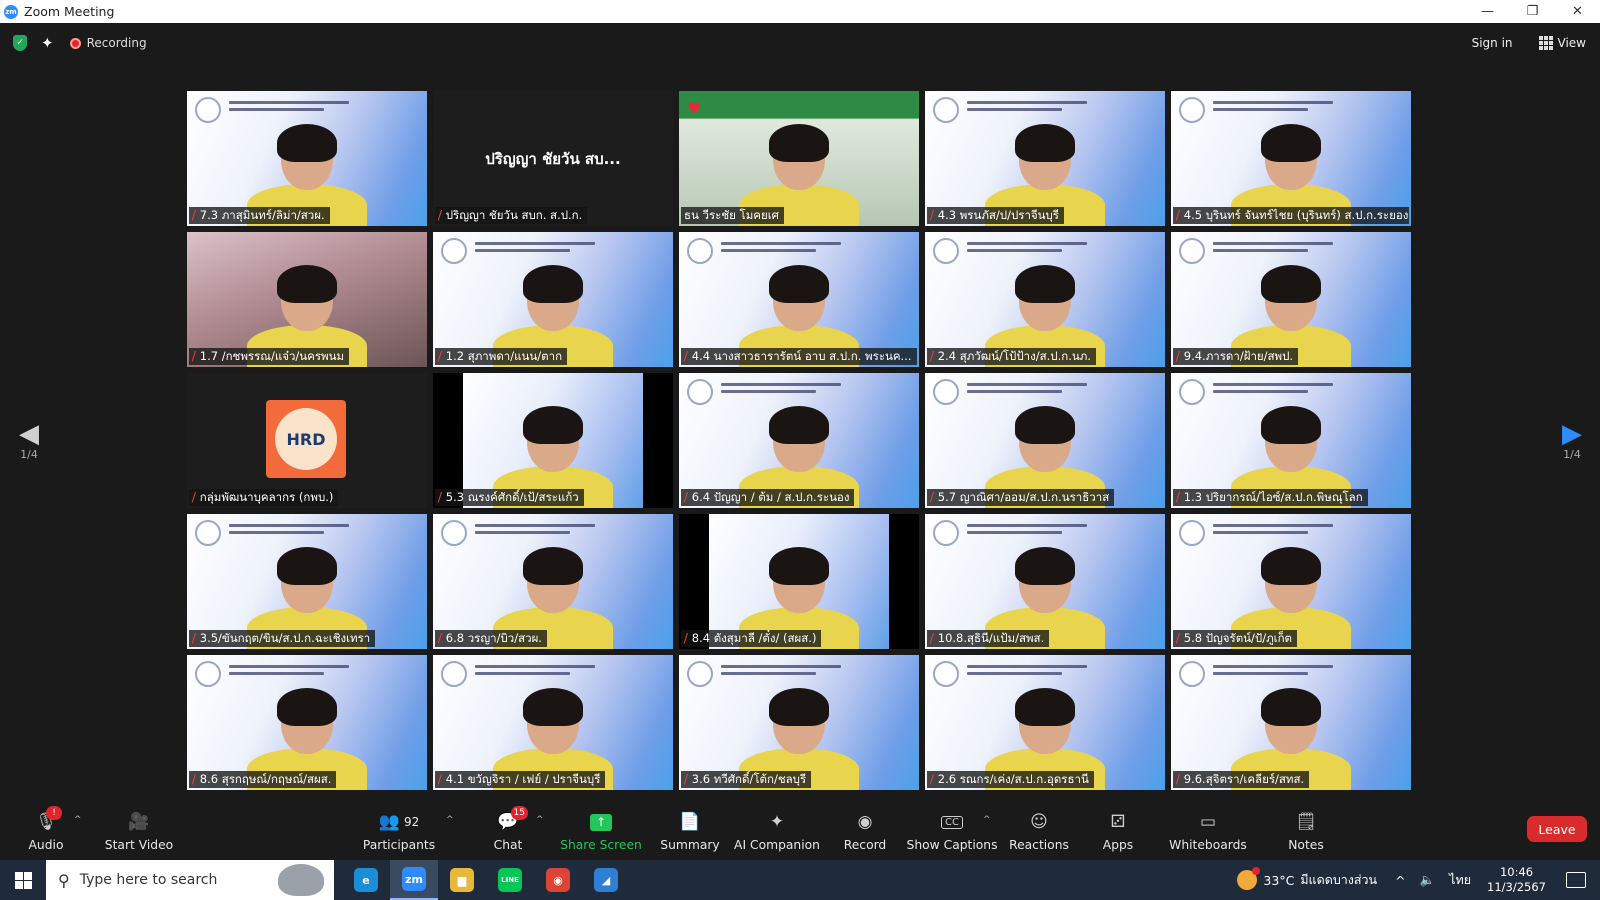 The height and width of the screenshot is (900, 1600). Describe the element at coordinates (1291, 440) in the screenshot. I see `video-tile: ⧸ 1.3 ปริยากรณ์/ไอซ์/ส.ป.ก.พิษณุโลก` at that location.